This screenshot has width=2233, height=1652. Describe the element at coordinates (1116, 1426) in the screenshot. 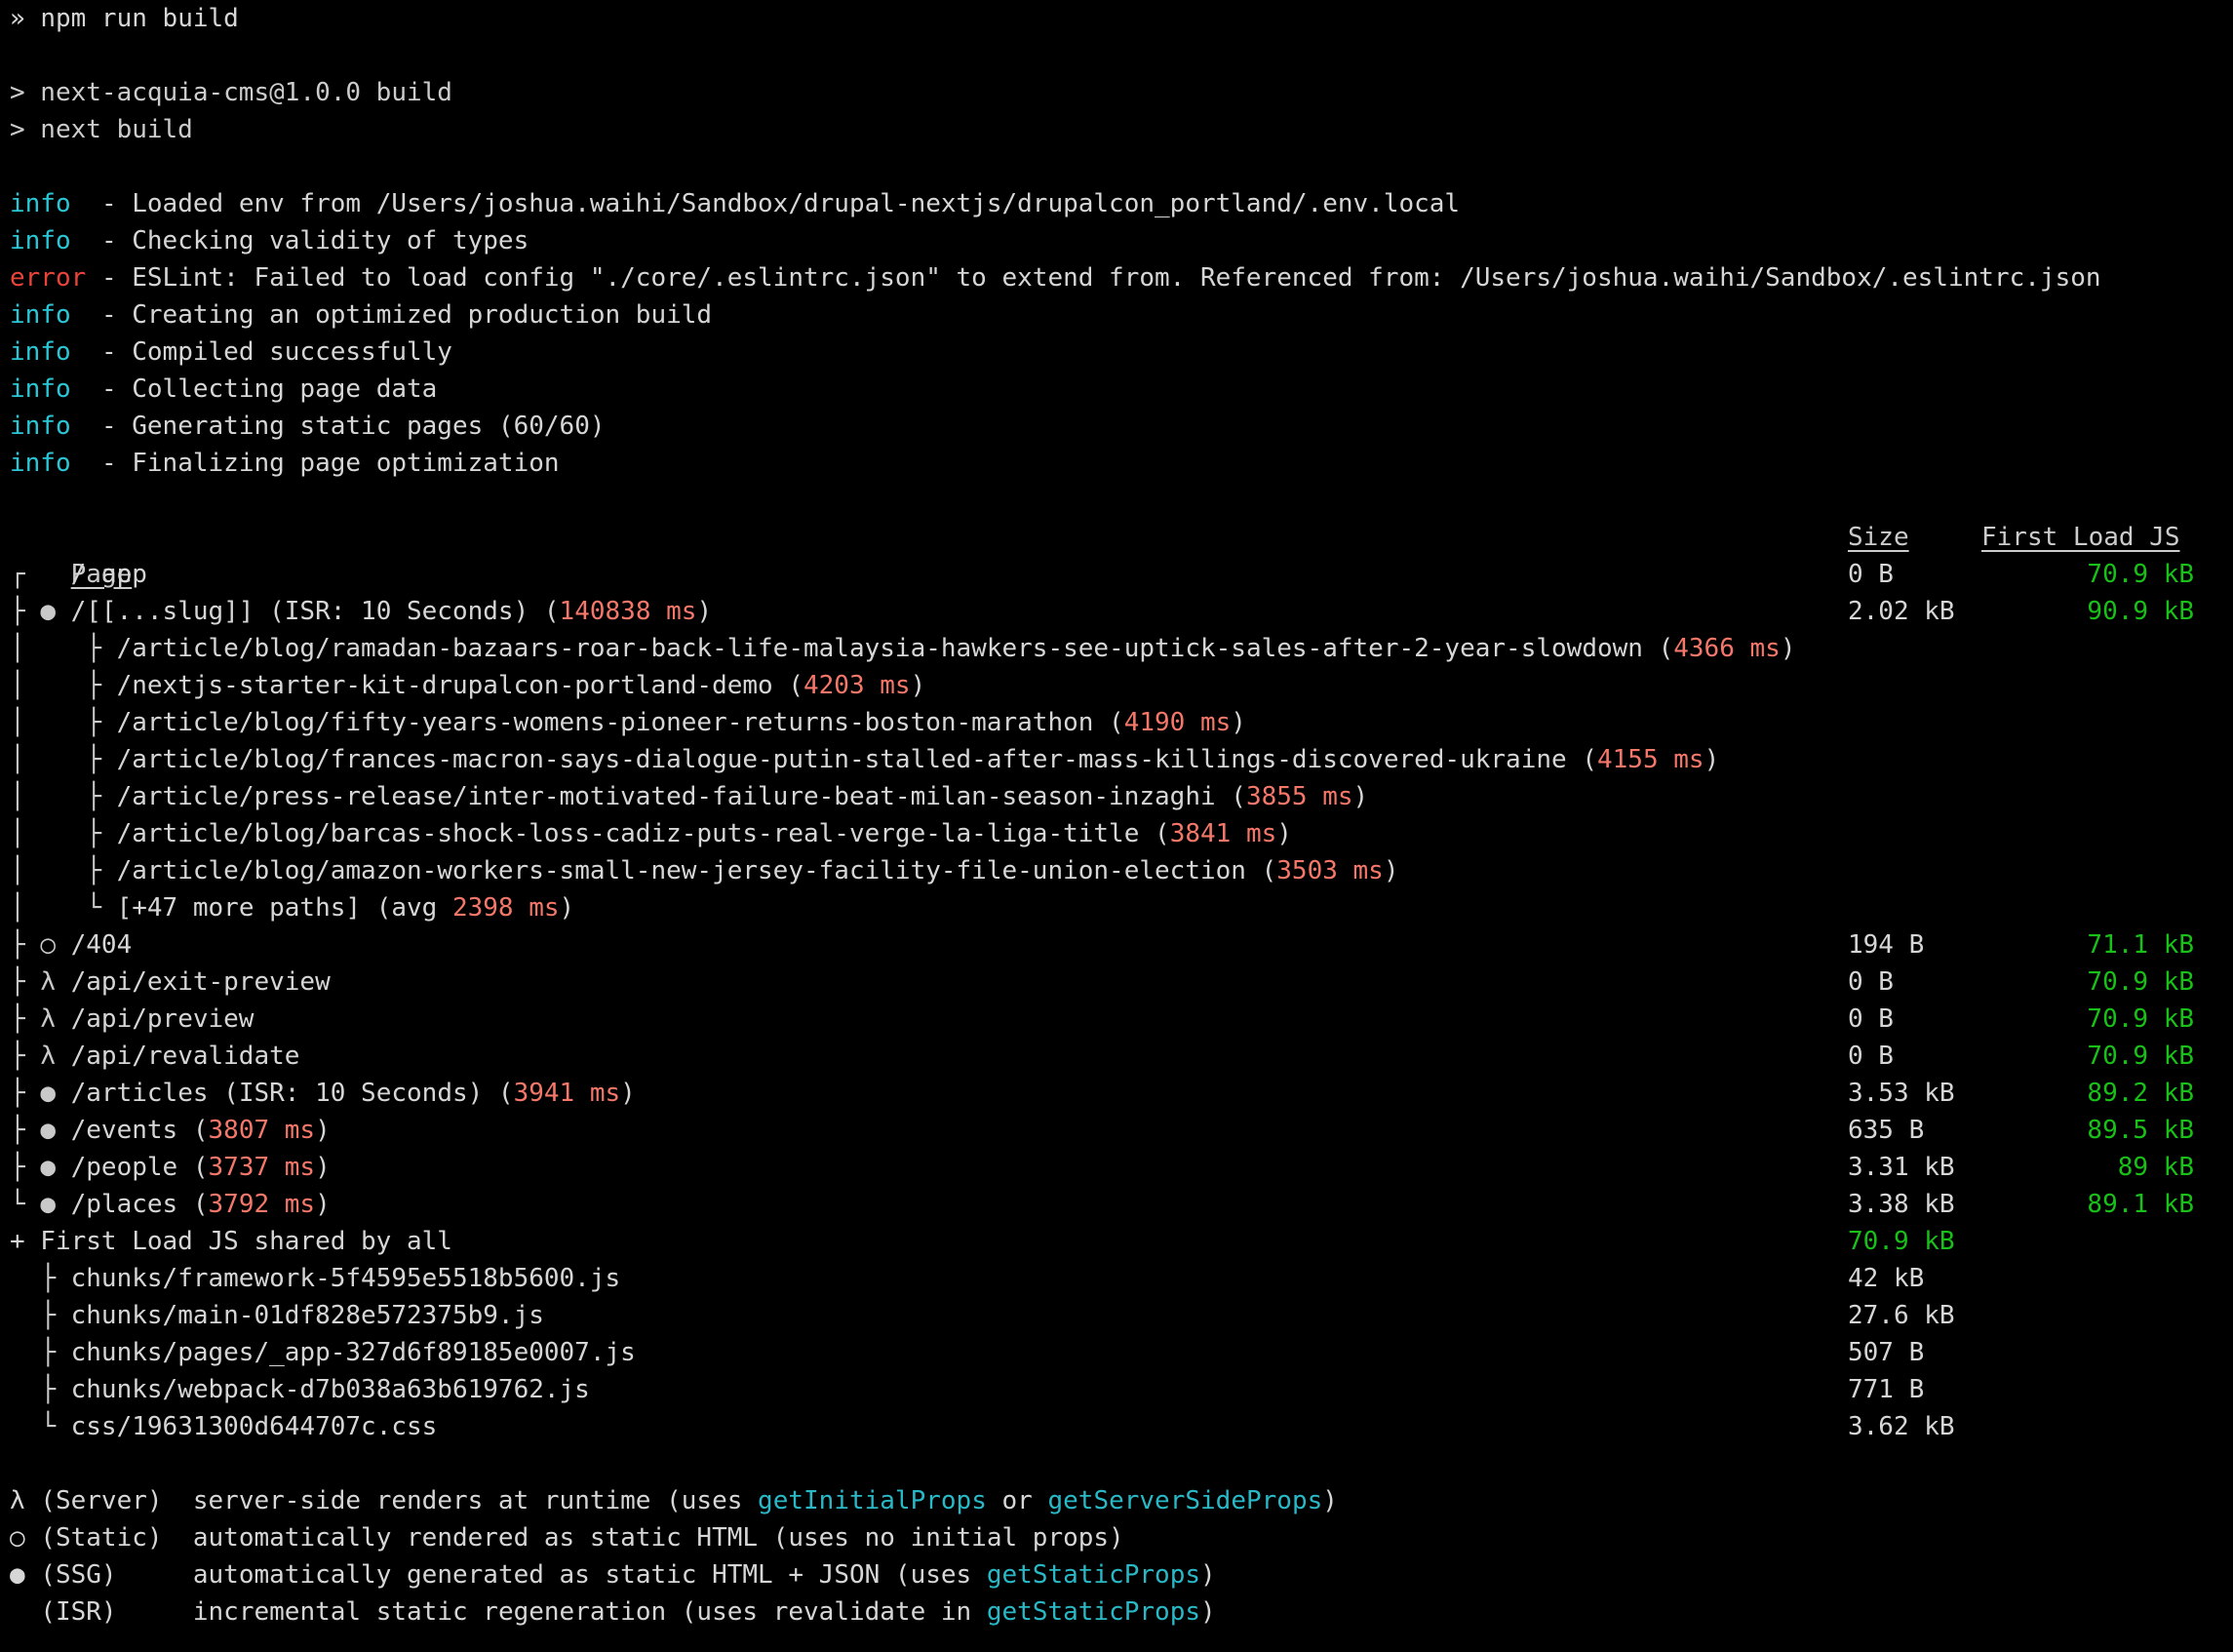

I see `chunk-row: └ css/19631300d644707c.css 3.62 kB` at that location.